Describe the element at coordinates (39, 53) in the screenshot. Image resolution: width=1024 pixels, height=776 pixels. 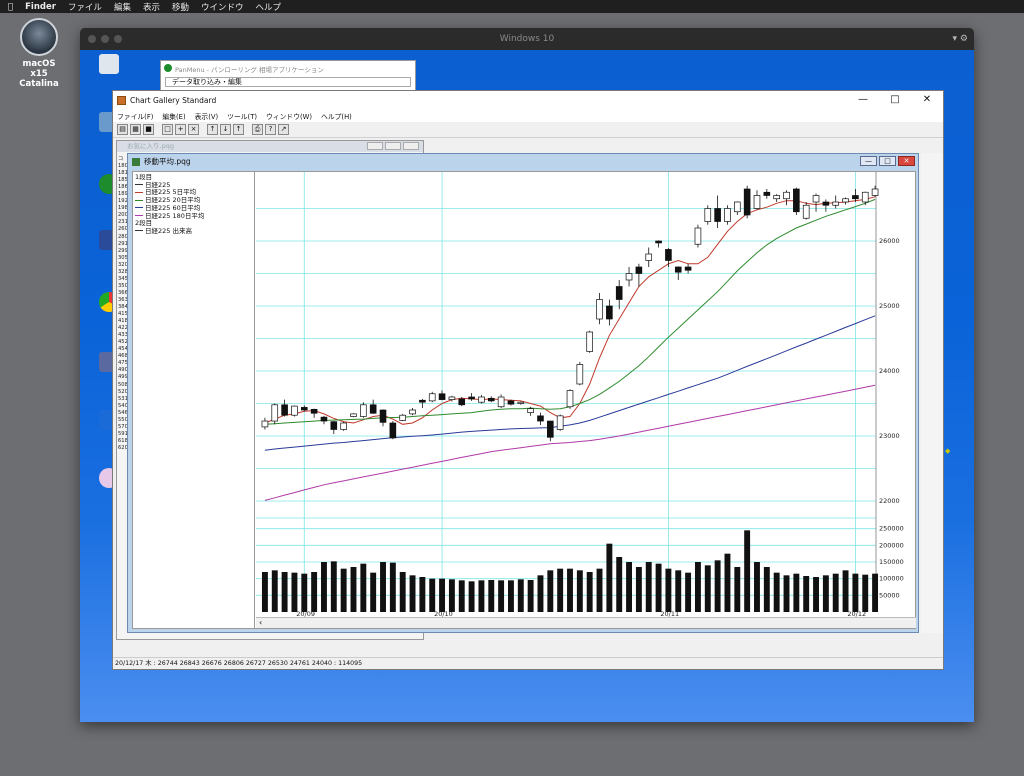
I see `macos-disk-icon: macOS x15 Catalina` at that location.